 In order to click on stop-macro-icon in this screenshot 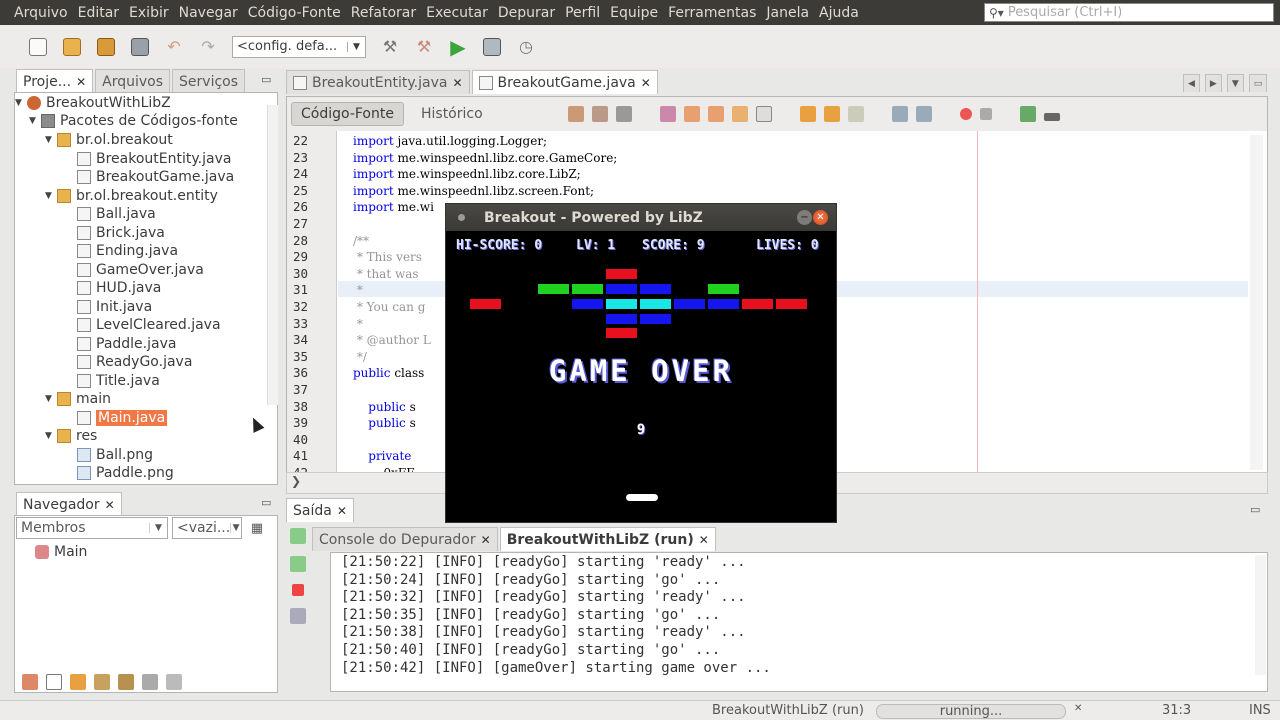, I will do `click(985, 114)`.